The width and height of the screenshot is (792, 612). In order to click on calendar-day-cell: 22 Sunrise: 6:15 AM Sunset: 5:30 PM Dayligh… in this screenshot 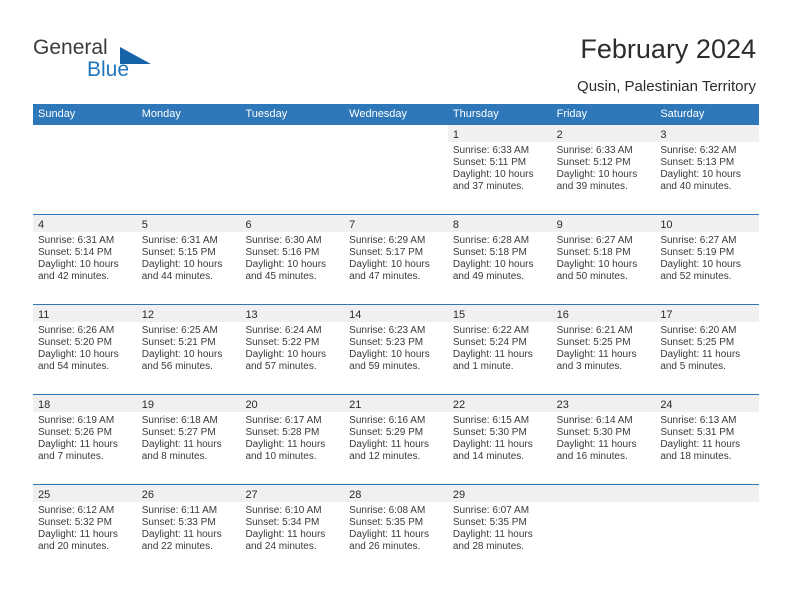, I will do `click(499, 439)`.